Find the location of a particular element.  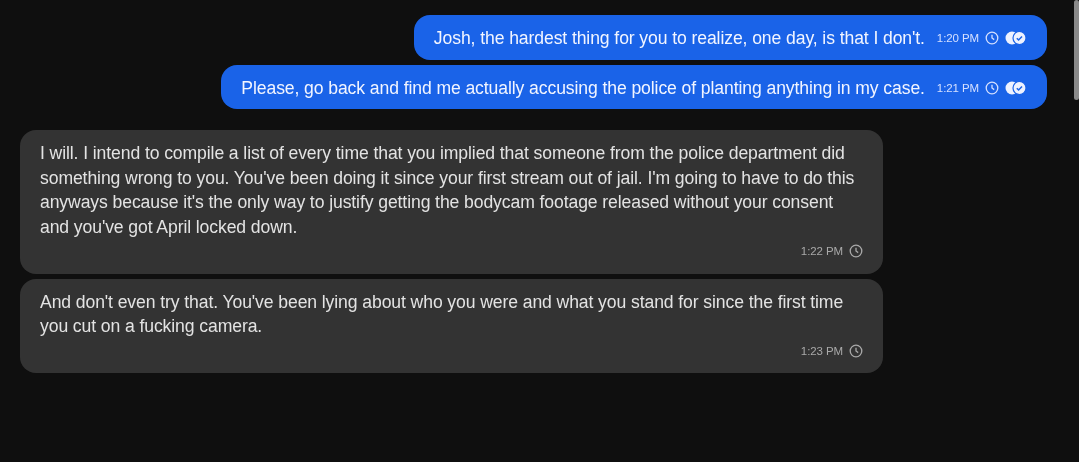

message-text: Josh, the hardest thing for you to realize, one day, is that I don't. is located at coordinates (679, 38).